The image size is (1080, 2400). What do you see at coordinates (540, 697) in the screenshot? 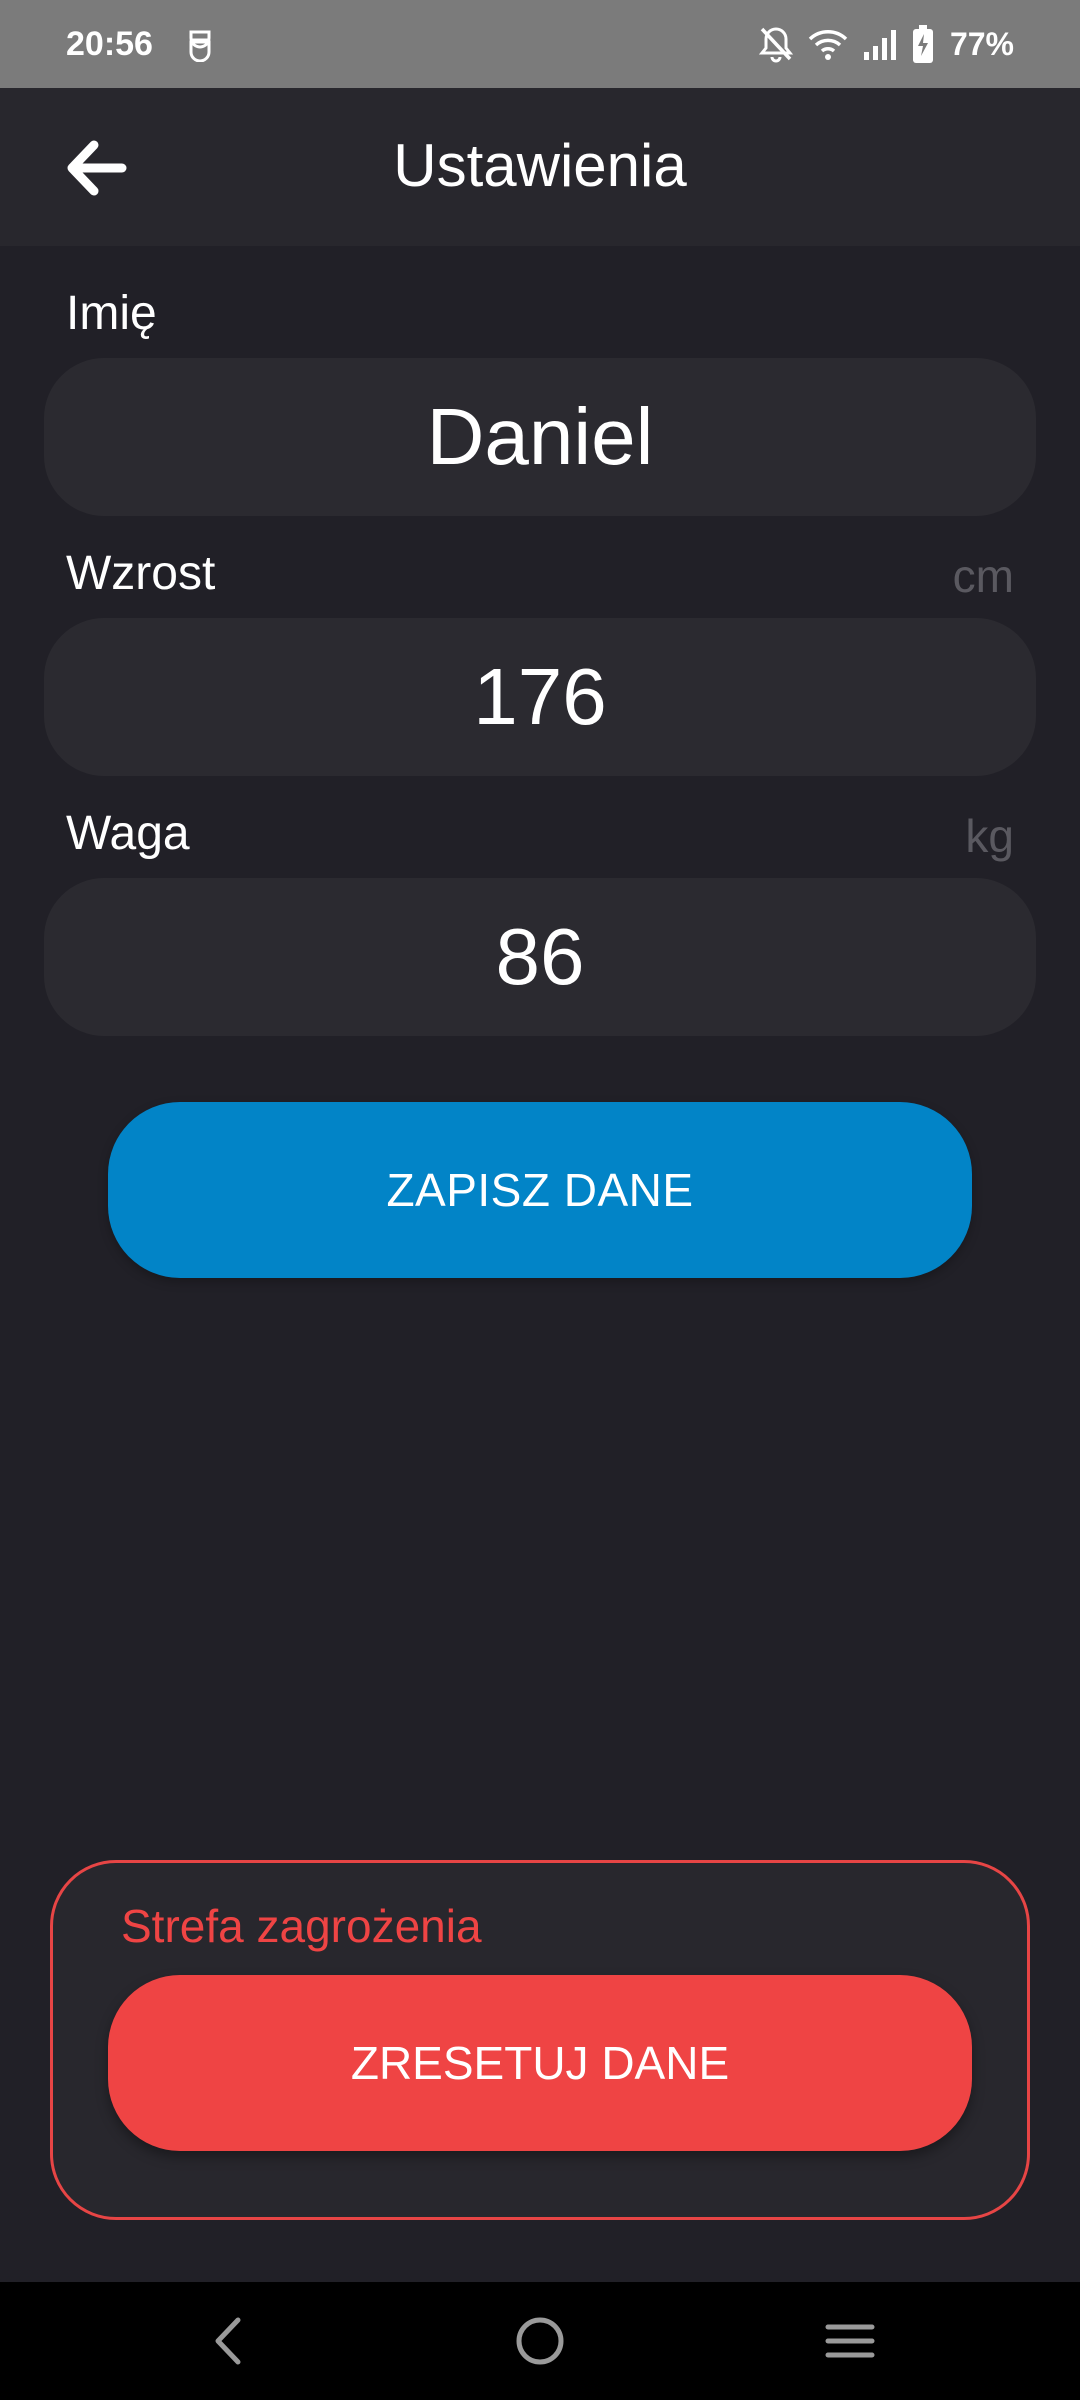
I see `height-input` at bounding box center [540, 697].